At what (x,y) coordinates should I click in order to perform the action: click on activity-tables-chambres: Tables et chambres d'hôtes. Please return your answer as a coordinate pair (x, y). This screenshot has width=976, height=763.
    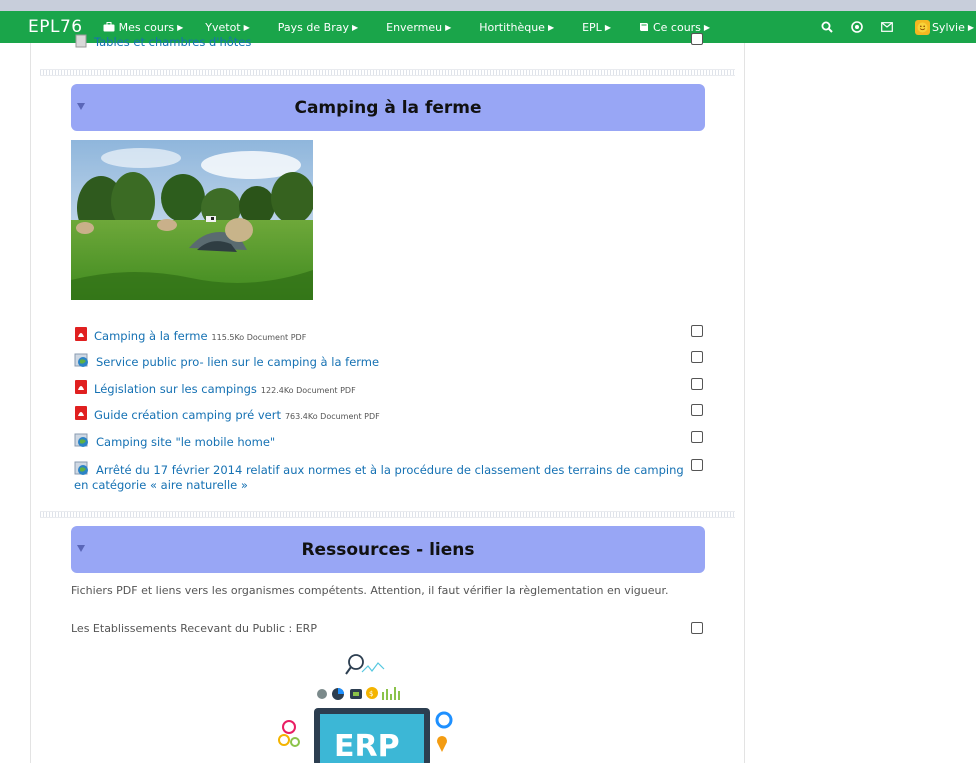
    Looking at the image, I should click on (162, 43).